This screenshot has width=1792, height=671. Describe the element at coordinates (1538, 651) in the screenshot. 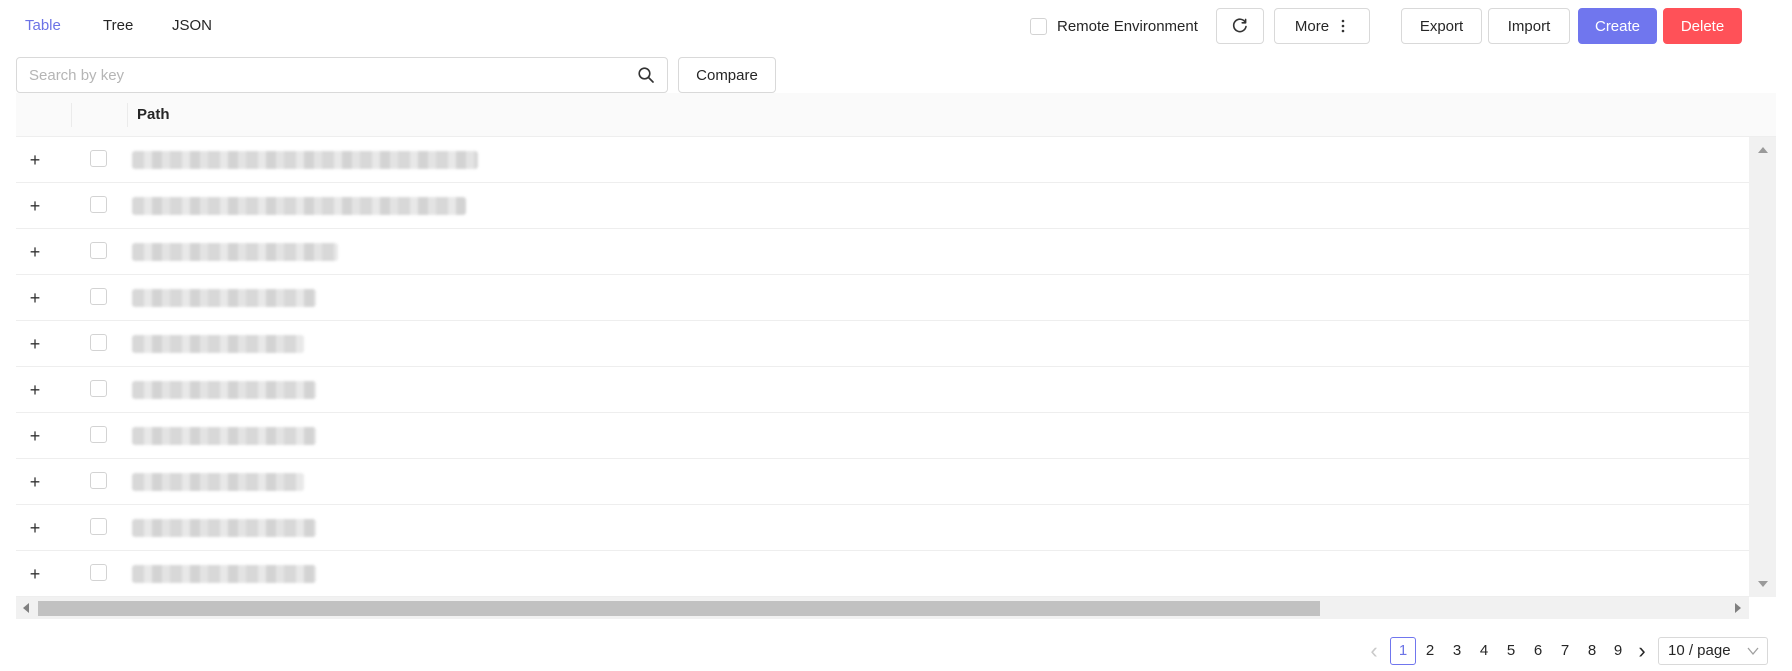

I see `page-6: 6` at that location.